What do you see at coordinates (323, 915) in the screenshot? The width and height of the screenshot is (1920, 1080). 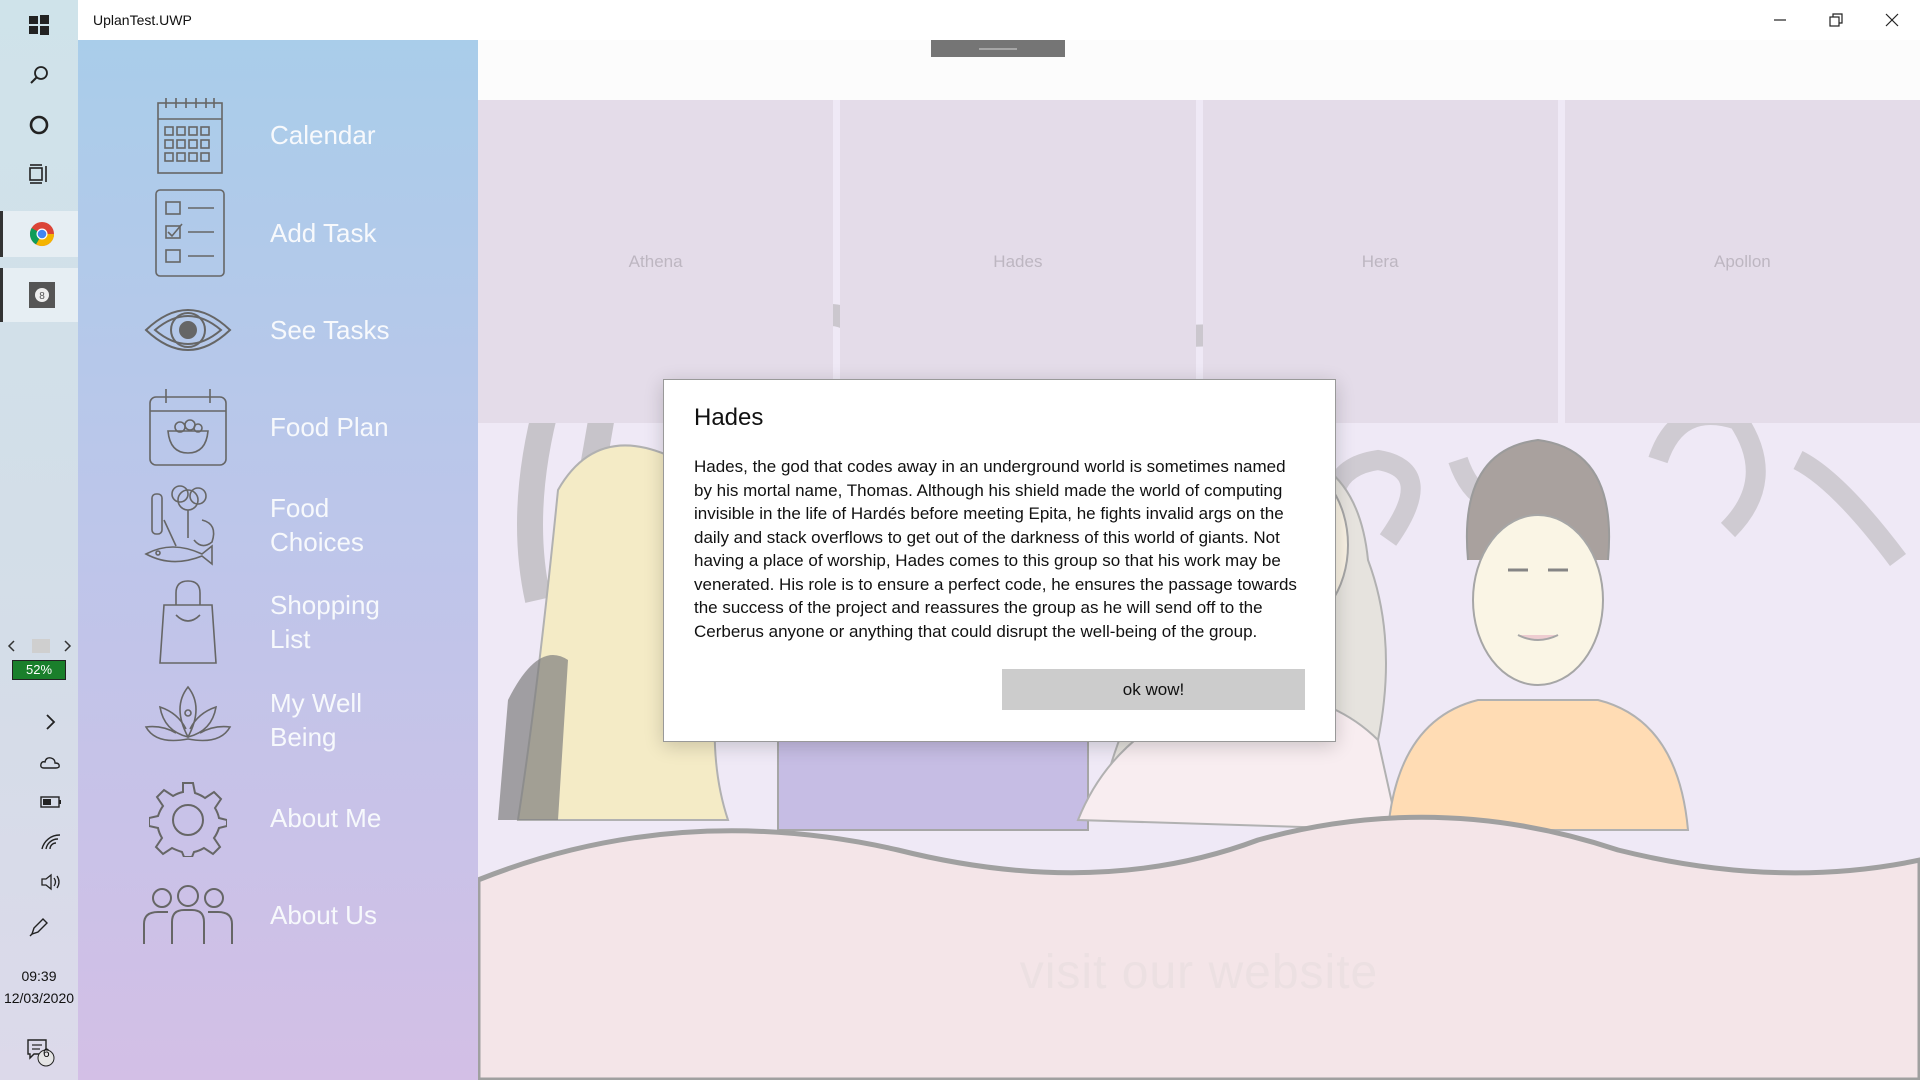 I see `sidebar-item-label: About Us` at bounding box center [323, 915].